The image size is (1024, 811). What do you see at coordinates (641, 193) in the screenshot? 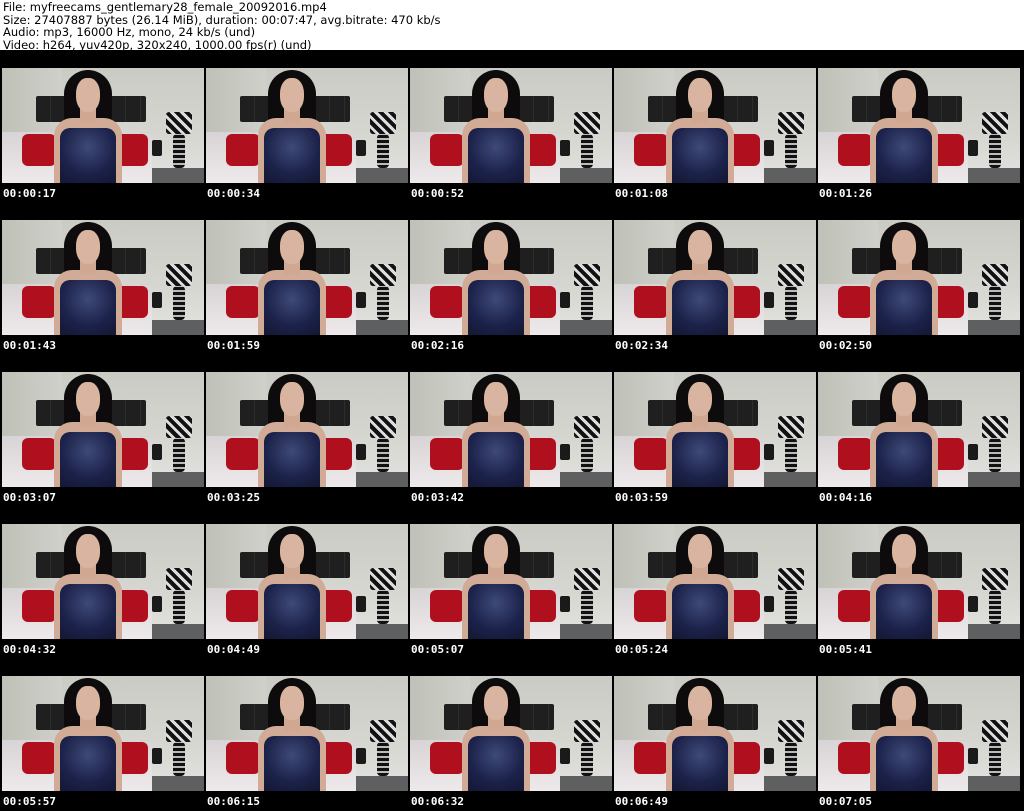
I see `frame-timestamp: 00:01:08` at bounding box center [641, 193].